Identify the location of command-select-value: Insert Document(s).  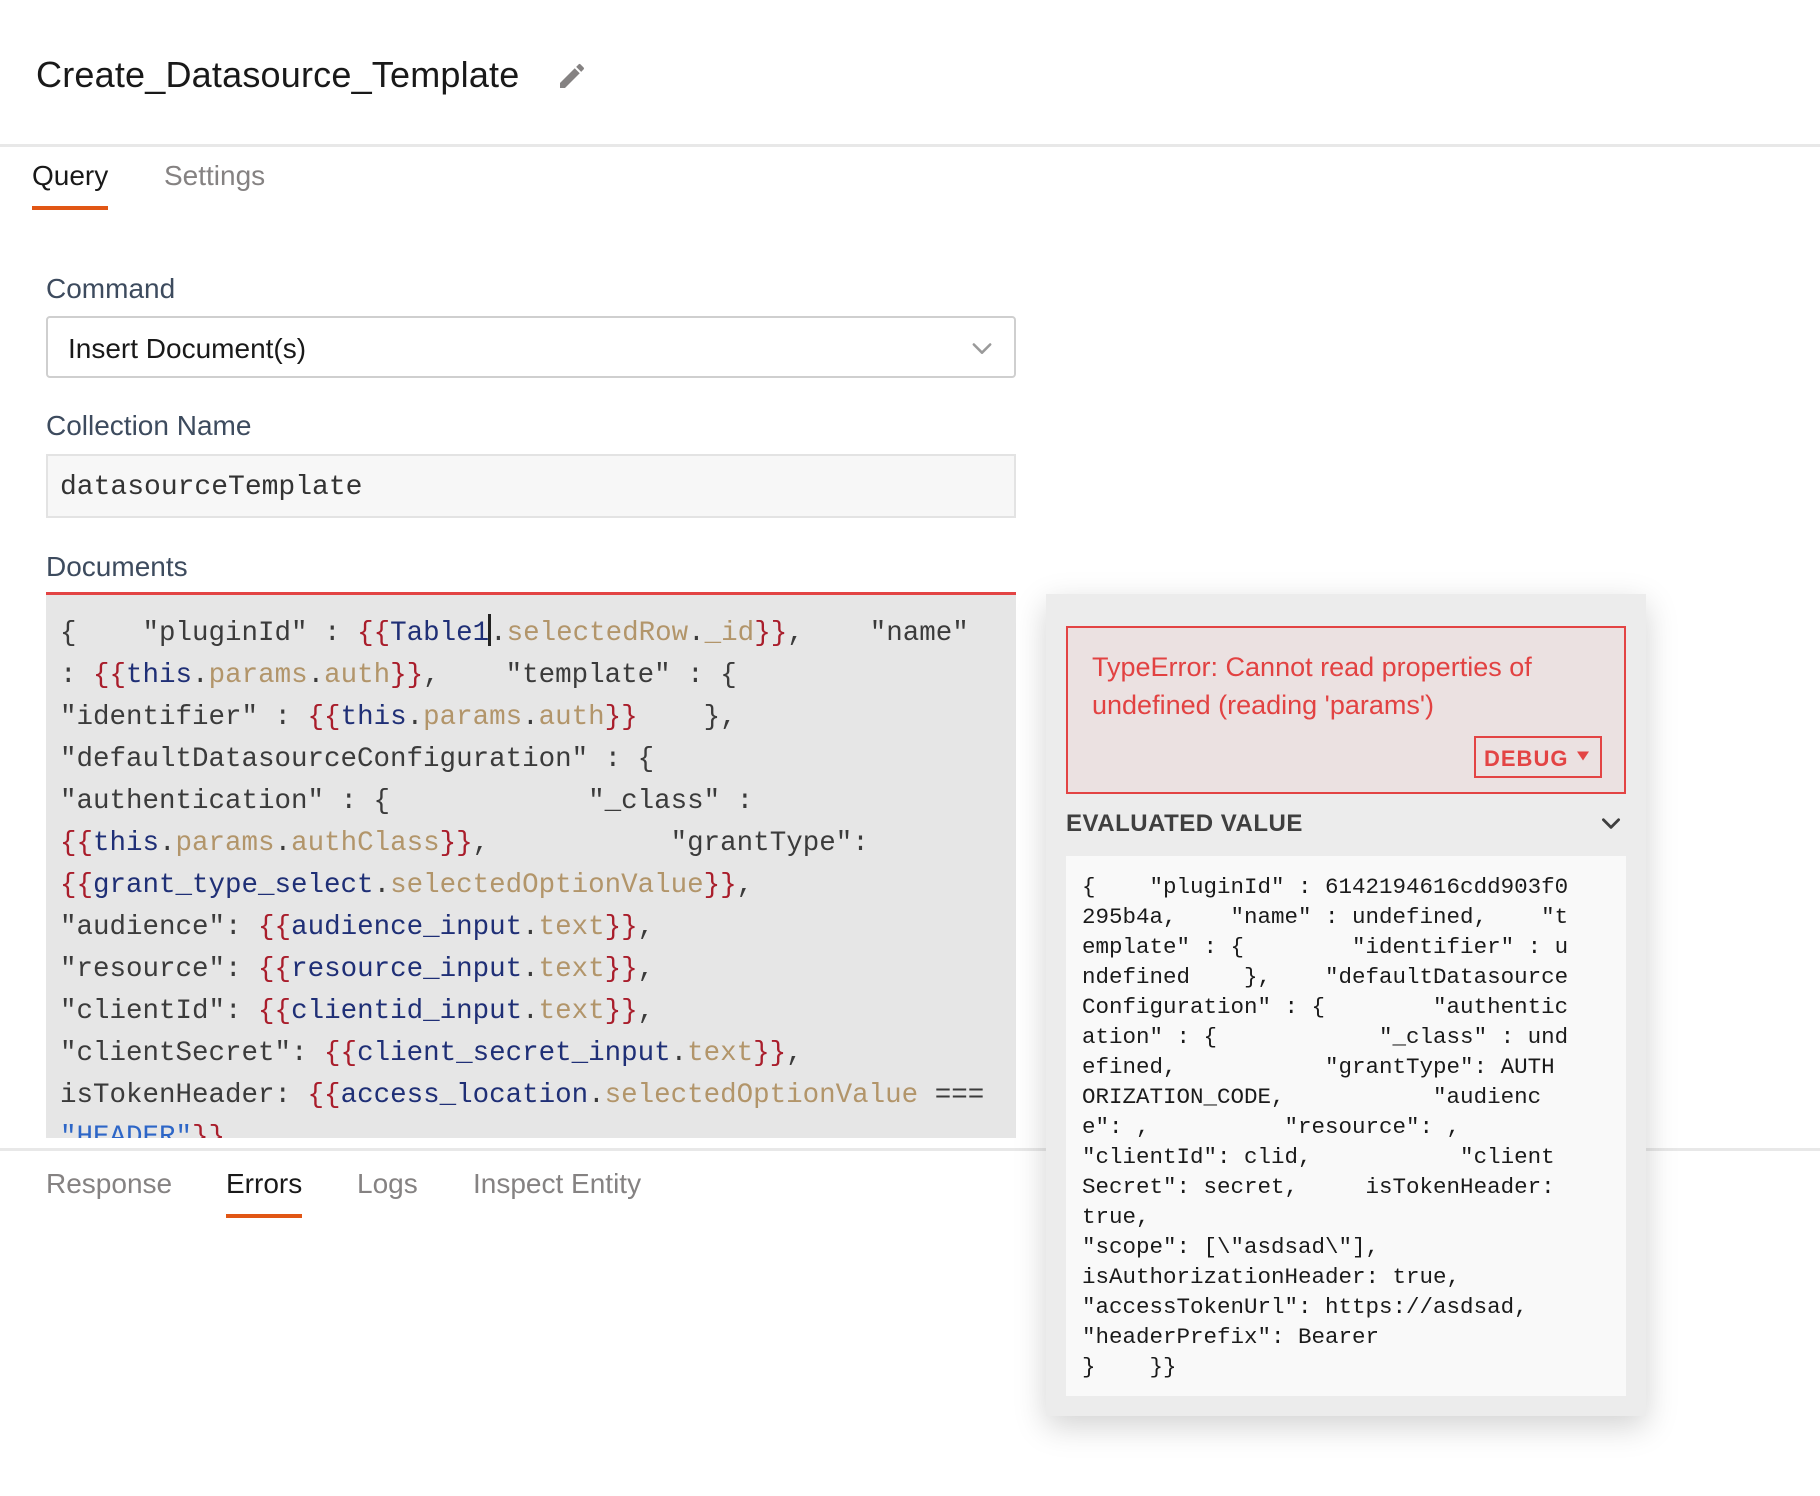
(187, 348).